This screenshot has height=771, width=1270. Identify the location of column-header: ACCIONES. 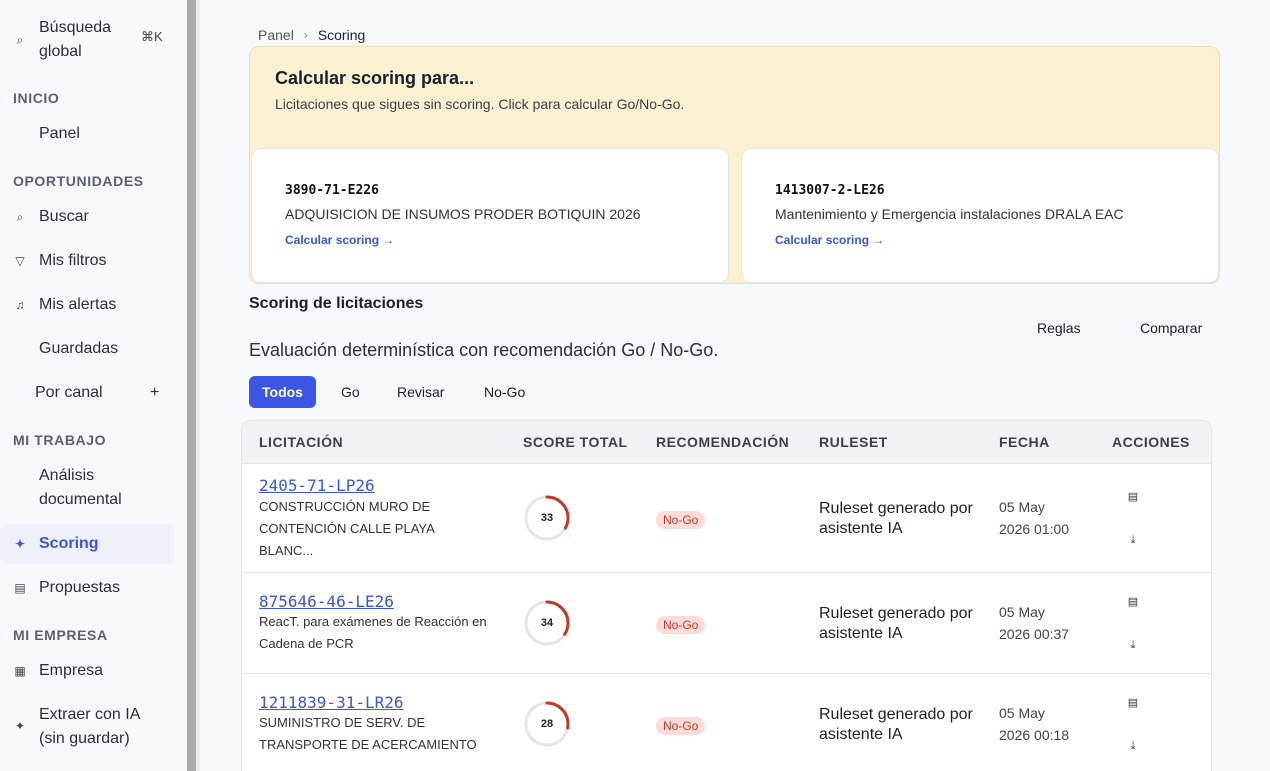
(1151, 442).